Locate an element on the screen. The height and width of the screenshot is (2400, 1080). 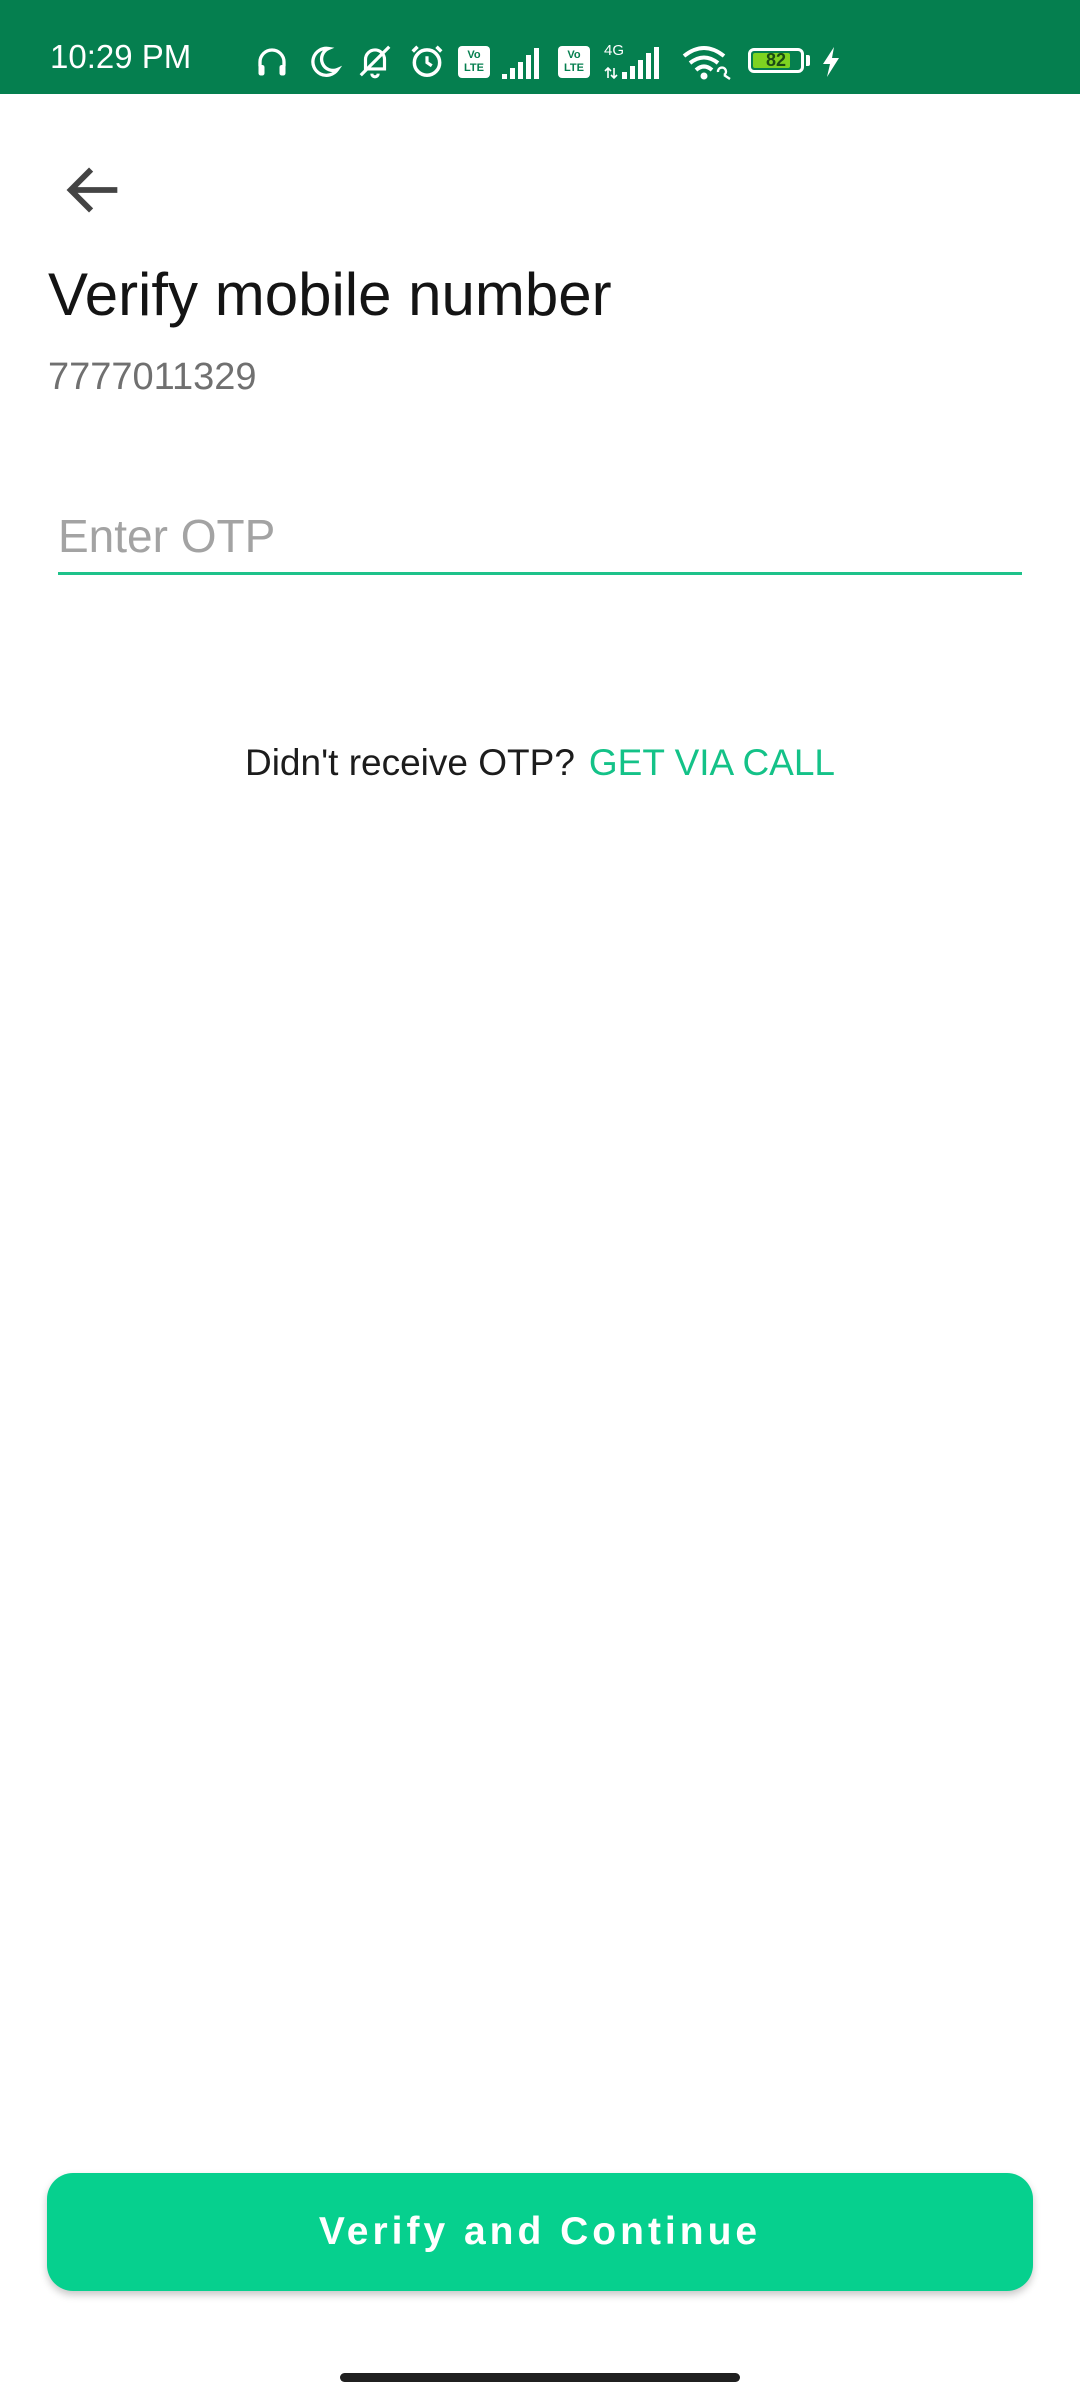
battery-icon: 82 is located at coordinates (776, 60).